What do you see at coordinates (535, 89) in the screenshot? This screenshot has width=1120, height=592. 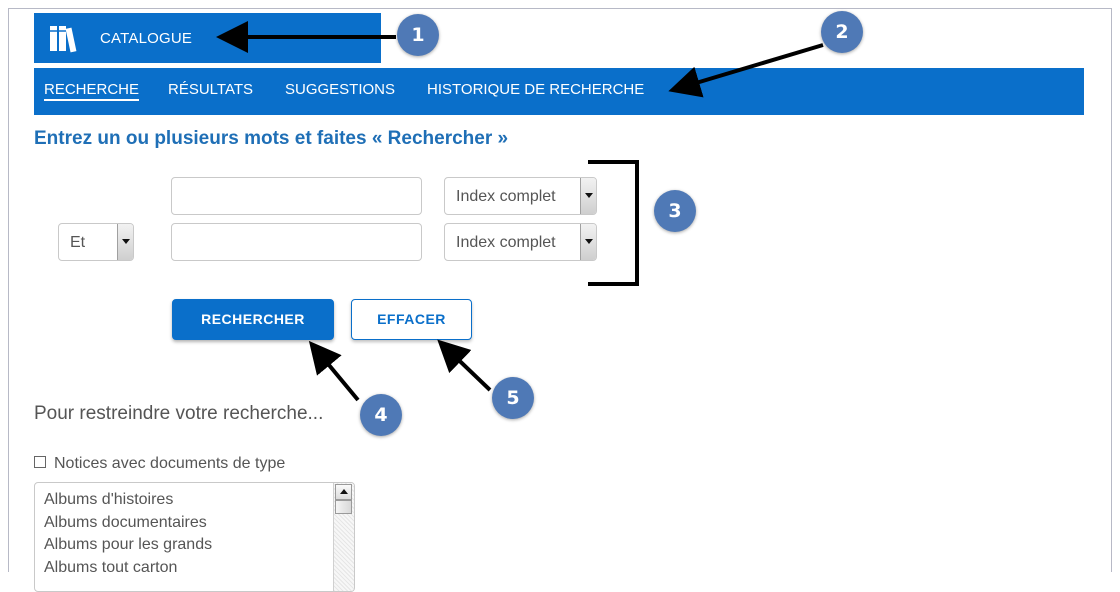 I see `tab-historique: HISTORIQUE DE RECHERCHE` at bounding box center [535, 89].